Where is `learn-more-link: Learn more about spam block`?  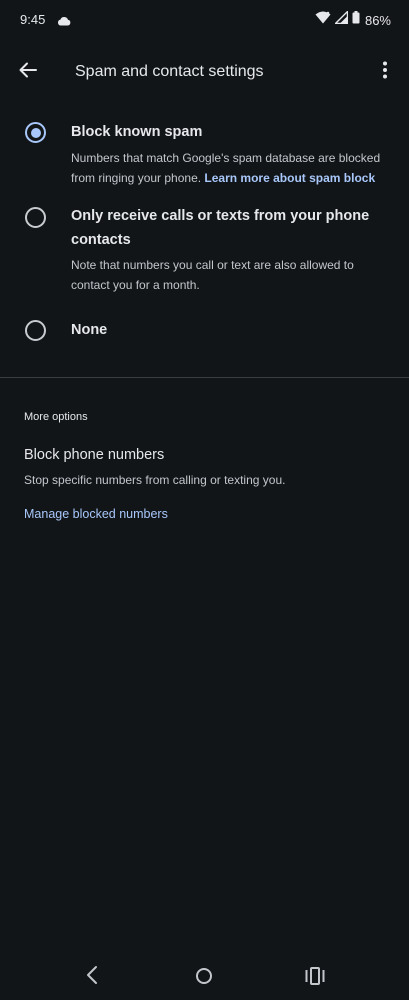
learn-more-link: Learn more about spam block is located at coordinates (289, 178).